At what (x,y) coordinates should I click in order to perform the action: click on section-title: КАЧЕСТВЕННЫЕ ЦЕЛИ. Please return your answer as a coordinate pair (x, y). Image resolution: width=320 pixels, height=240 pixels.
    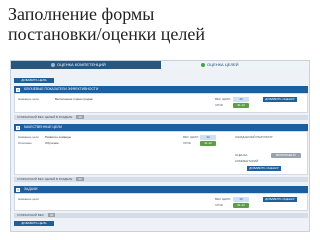
    Looking at the image, I should click on (43, 127).